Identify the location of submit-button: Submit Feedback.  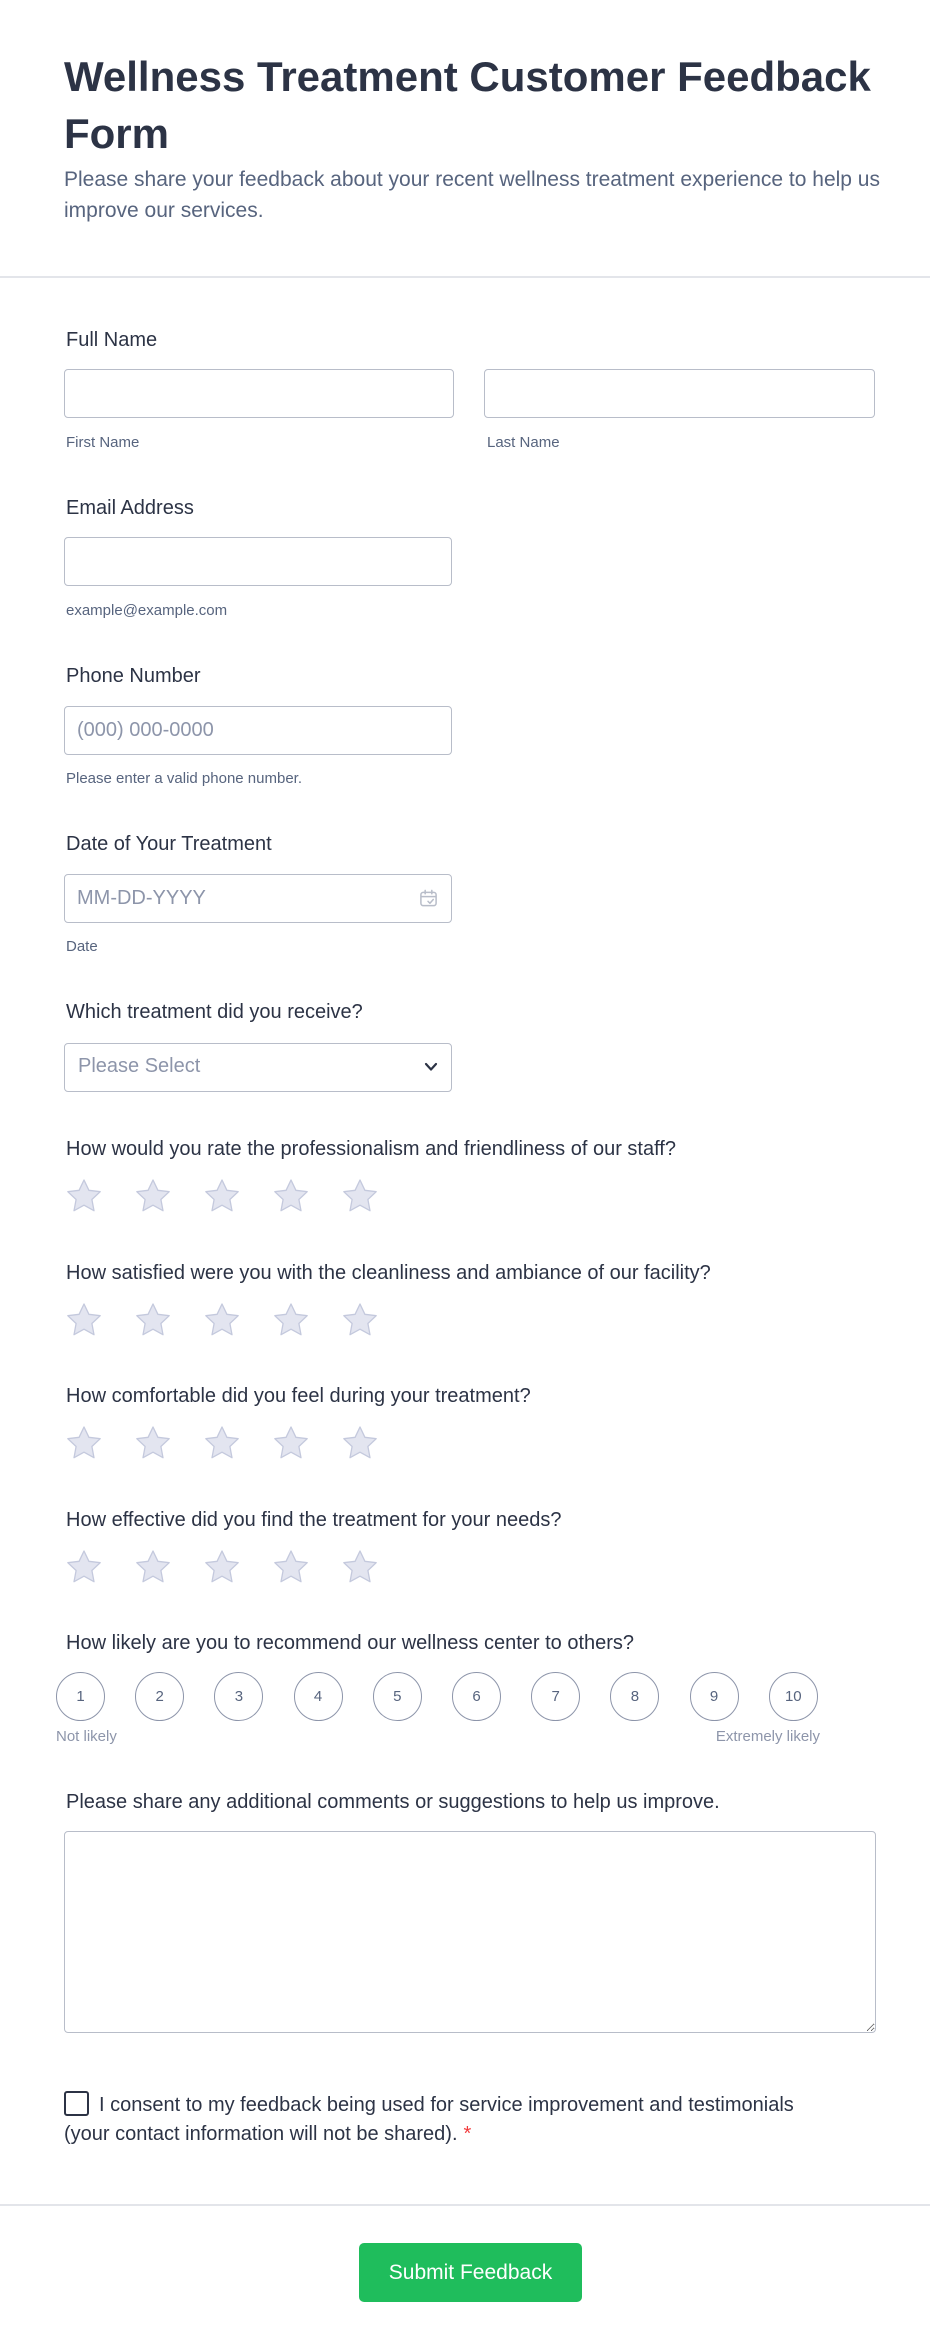
(470, 2272).